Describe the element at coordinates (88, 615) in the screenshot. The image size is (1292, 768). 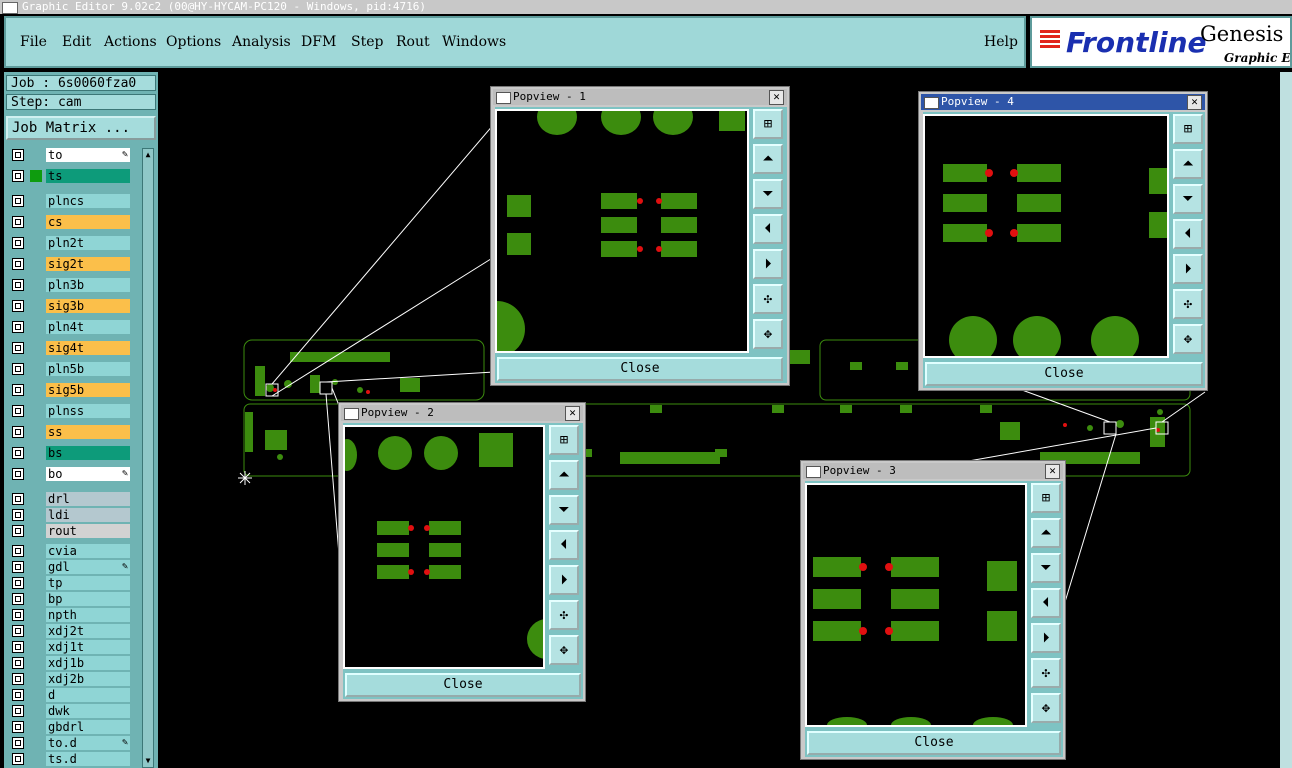
I see `layer-name: npth` at that location.